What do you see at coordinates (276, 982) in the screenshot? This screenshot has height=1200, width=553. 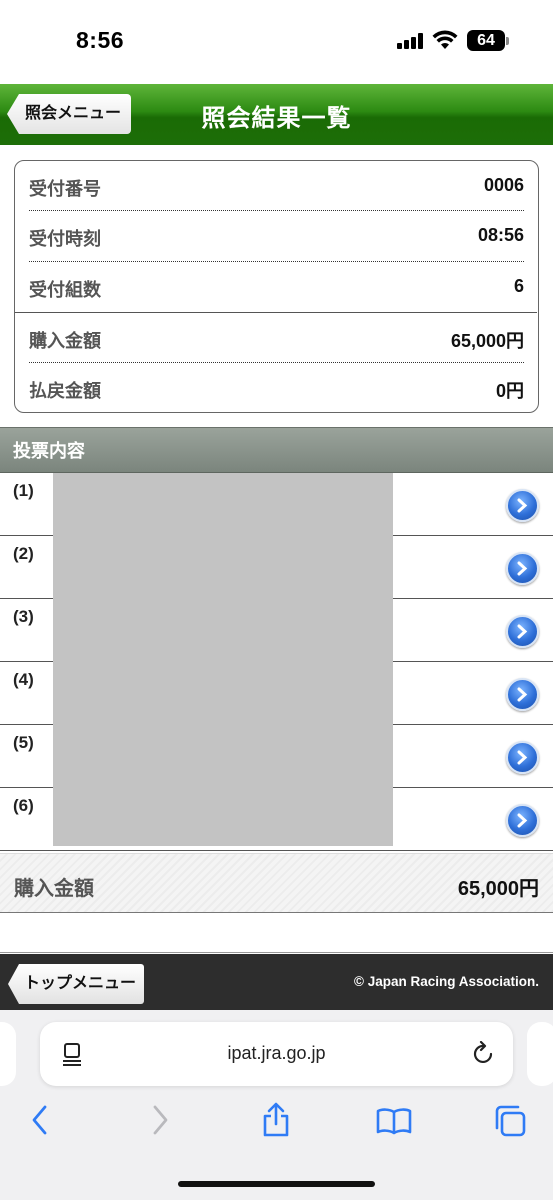 I see `site-footer: トップメニュー © Japan Racing Association.` at bounding box center [276, 982].